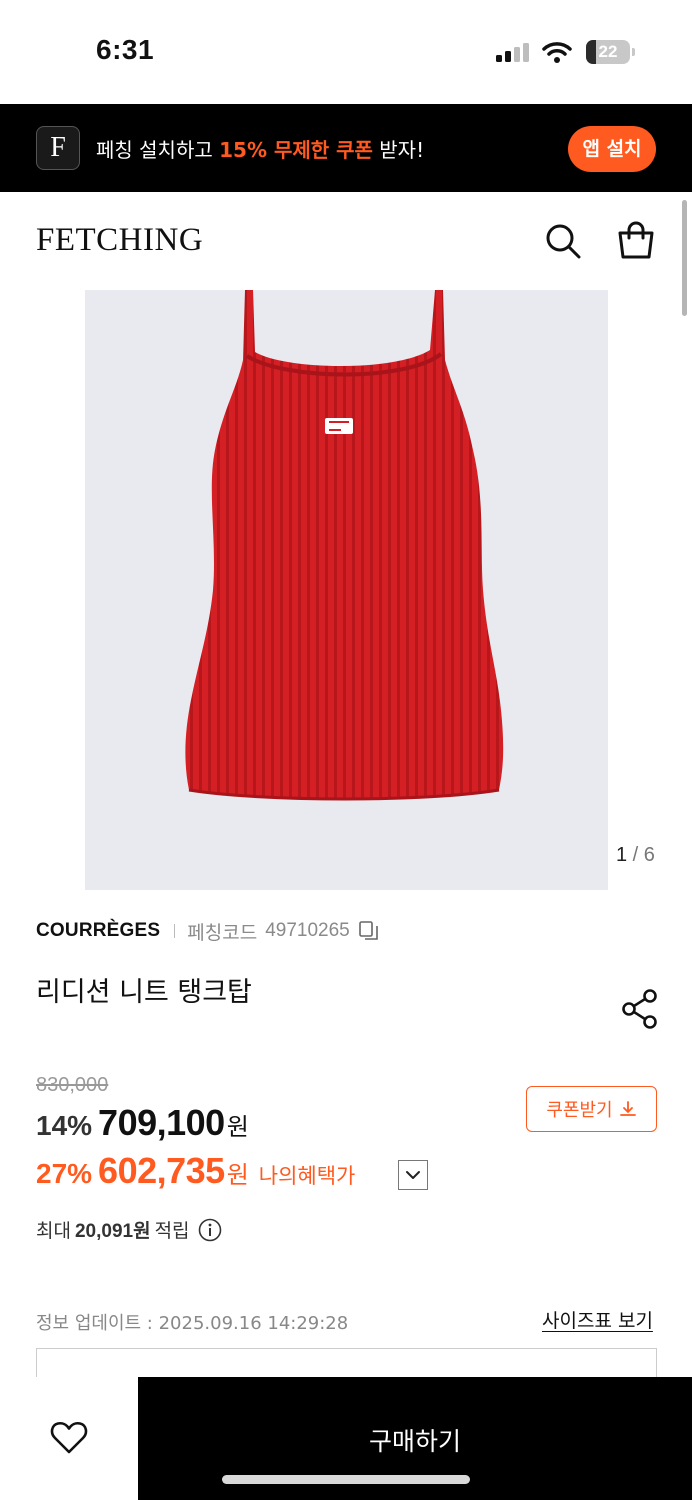 The height and width of the screenshot is (1500, 692). I want to click on sale-price: 709,100, so click(161, 1122).